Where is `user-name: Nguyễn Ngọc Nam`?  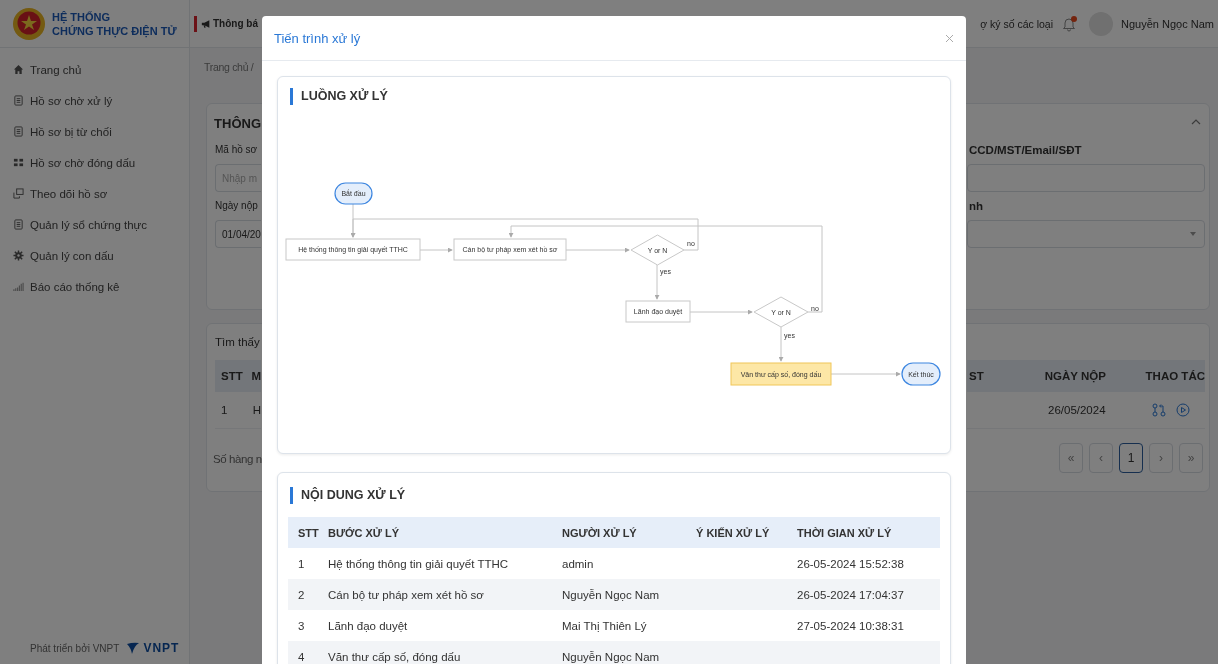 user-name: Nguyễn Ngọc Nam is located at coordinates (1167, 23).